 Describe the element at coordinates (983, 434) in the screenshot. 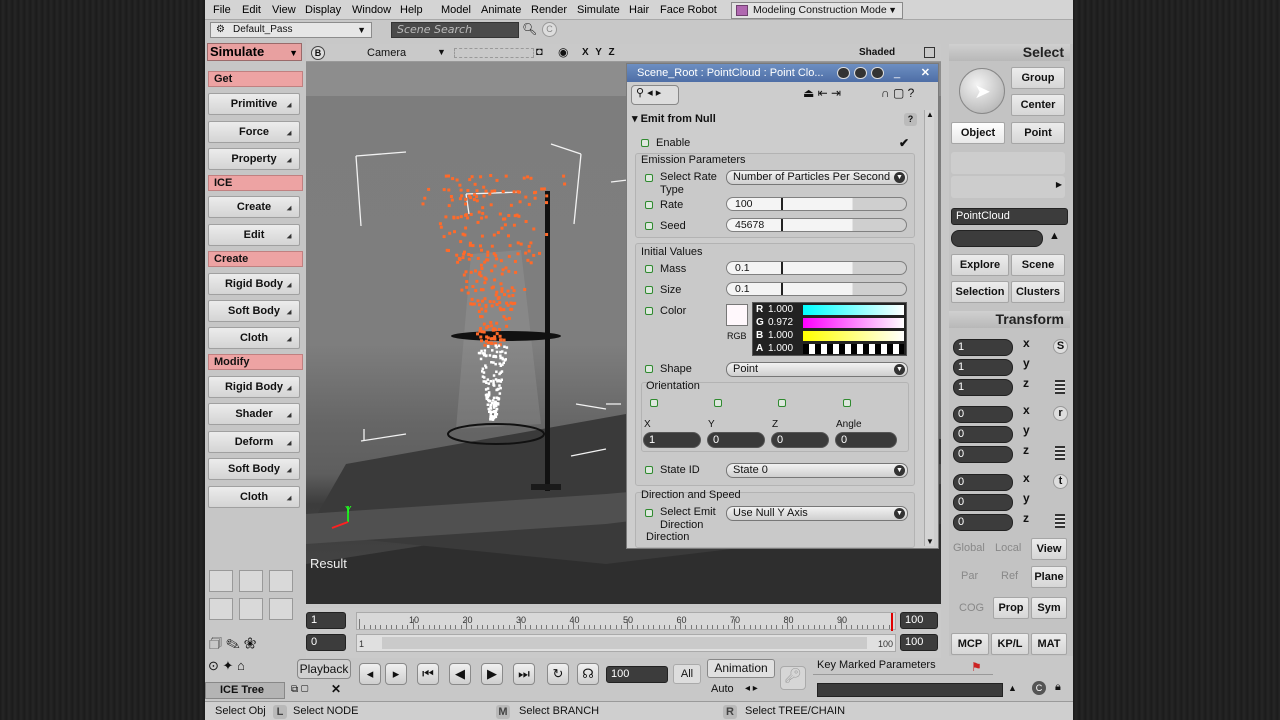

I see `rotation-y-field: 0` at that location.